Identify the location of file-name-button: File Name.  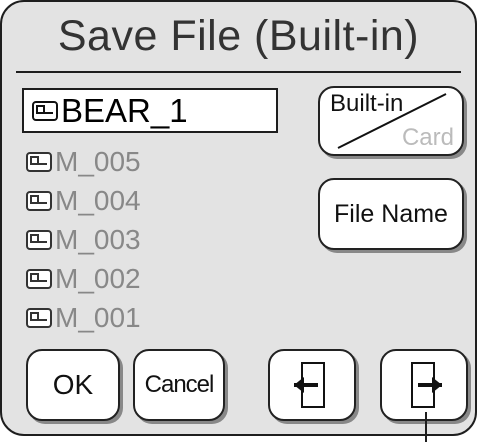
(391, 214).